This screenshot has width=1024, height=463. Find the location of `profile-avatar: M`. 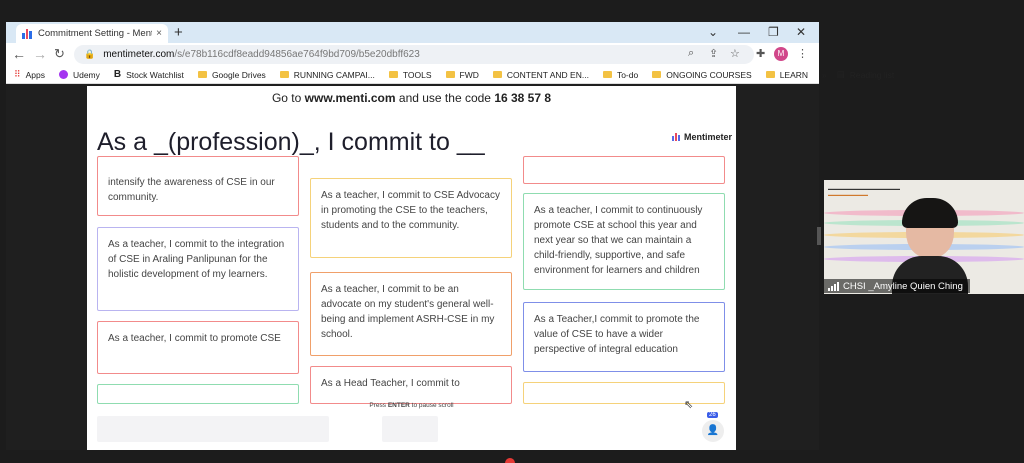

profile-avatar: M is located at coordinates (781, 54).